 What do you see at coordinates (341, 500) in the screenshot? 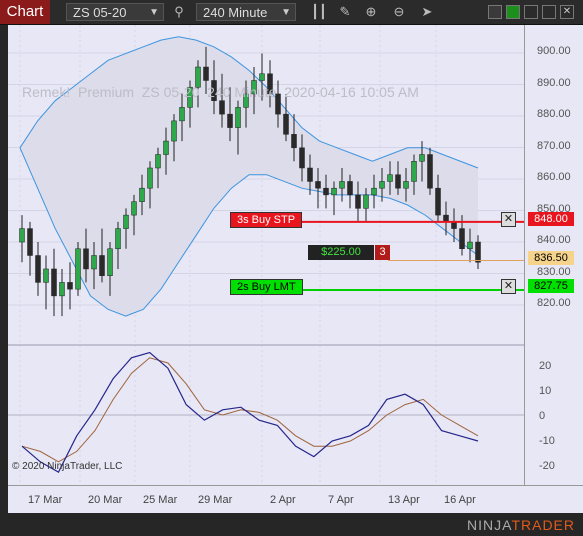
I see `time-tick-label: 7 Apr` at bounding box center [341, 500].